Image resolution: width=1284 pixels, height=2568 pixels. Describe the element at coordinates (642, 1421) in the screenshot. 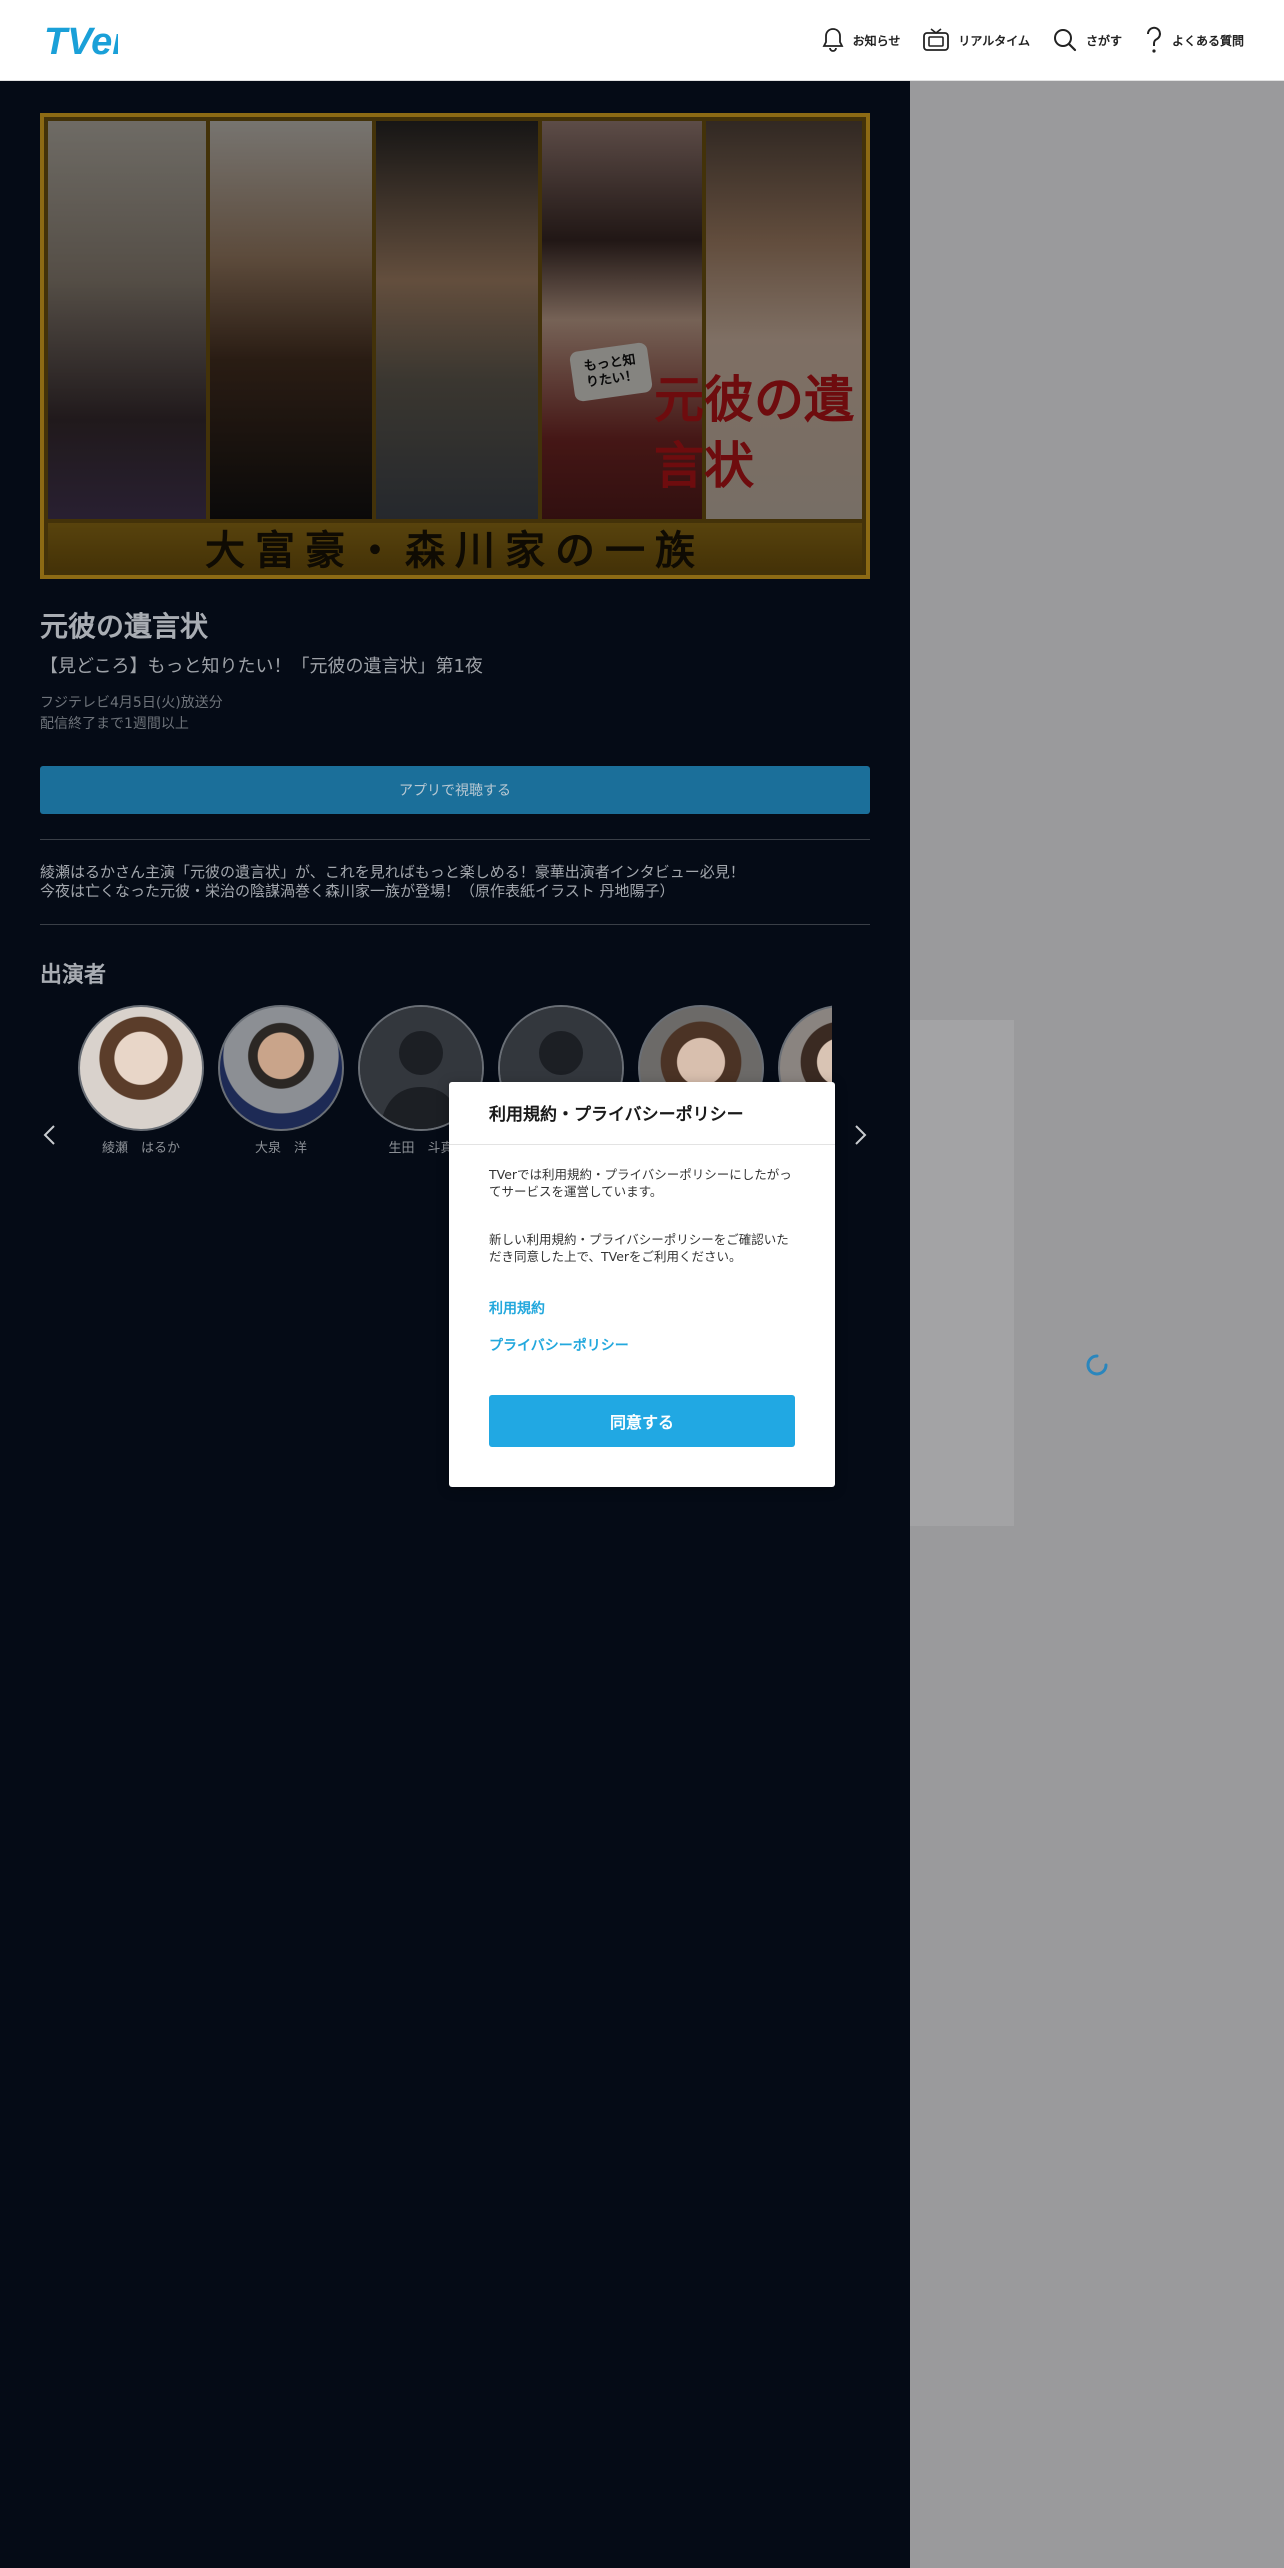

I see `agree-button: 同意する` at that location.